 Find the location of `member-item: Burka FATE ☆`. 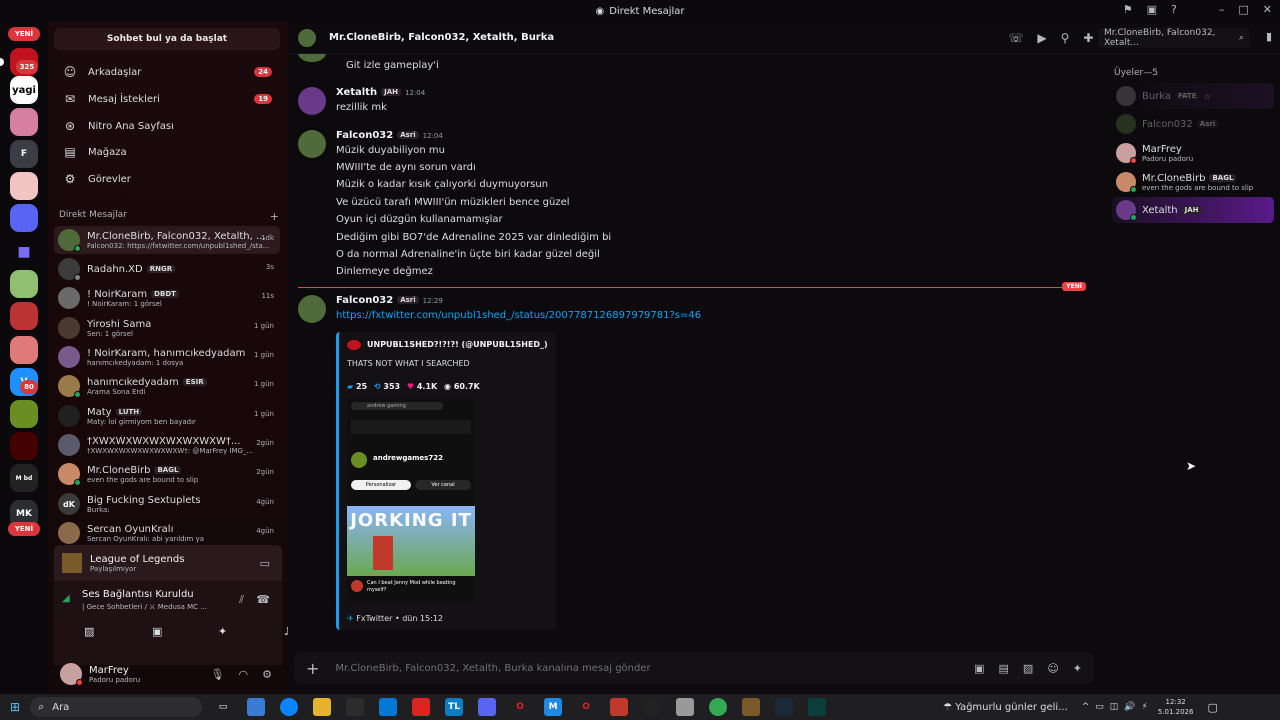

member-item: Burka FATE ☆ is located at coordinates (1193, 96).